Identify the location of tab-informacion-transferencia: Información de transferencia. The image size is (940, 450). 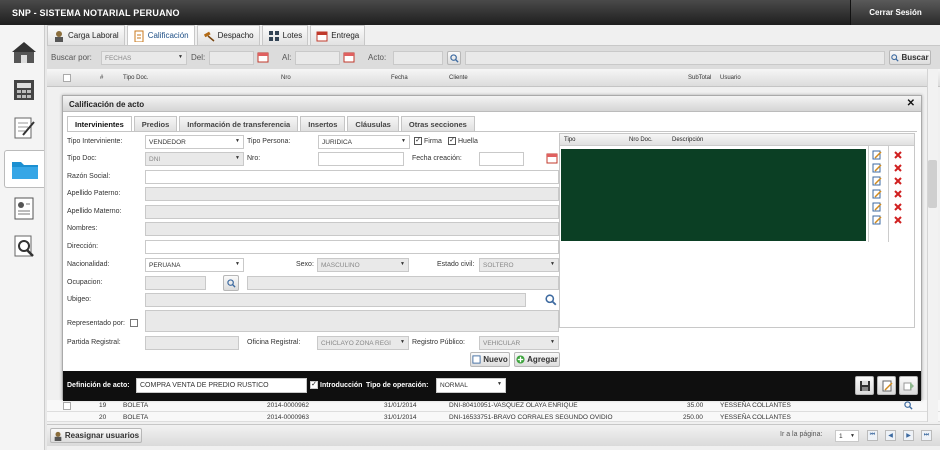
(239, 124).